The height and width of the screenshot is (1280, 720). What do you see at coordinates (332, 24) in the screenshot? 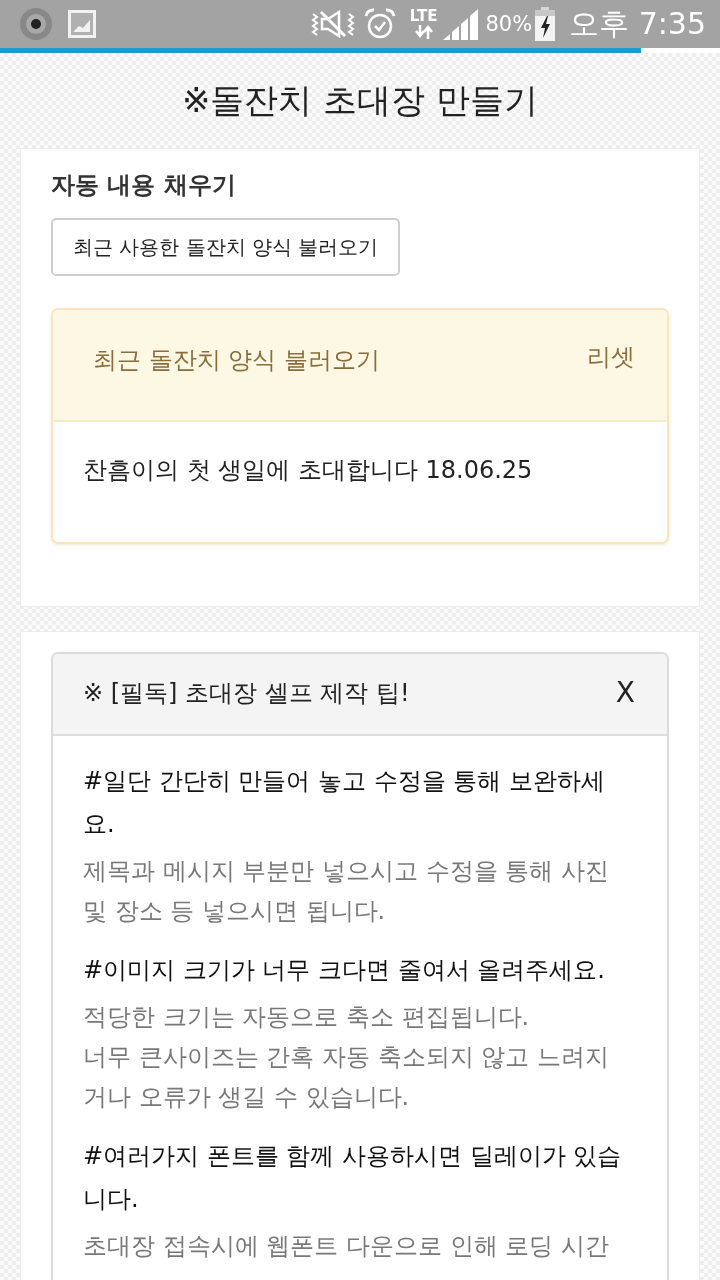
I see `mute-icon` at bounding box center [332, 24].